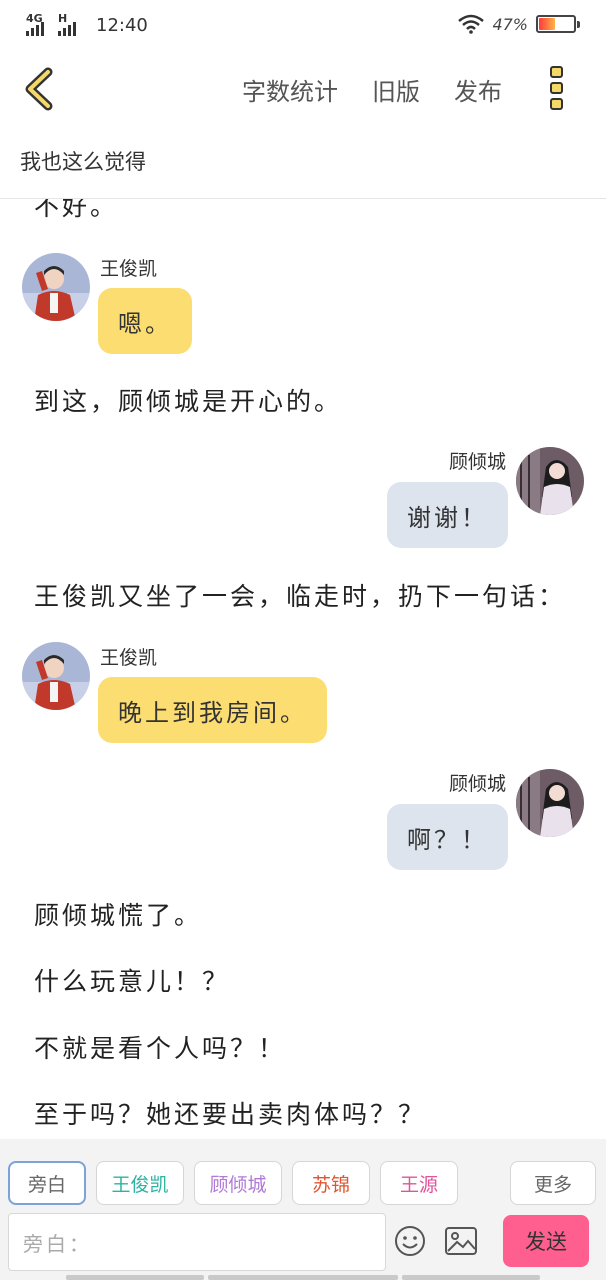 The width and height of the screenshot is (606, 1280). Describe the element at coordinates (300, 596) in the screenshot. I see `narration: 王俊凯又坐了一会，临走时，扔下一句话：` at that location.